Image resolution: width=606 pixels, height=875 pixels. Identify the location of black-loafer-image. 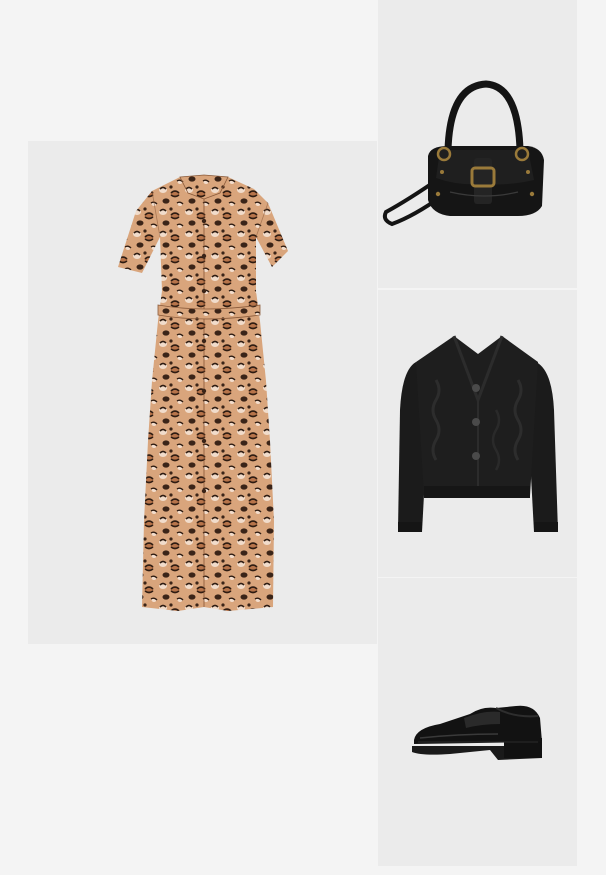
(477, 722).